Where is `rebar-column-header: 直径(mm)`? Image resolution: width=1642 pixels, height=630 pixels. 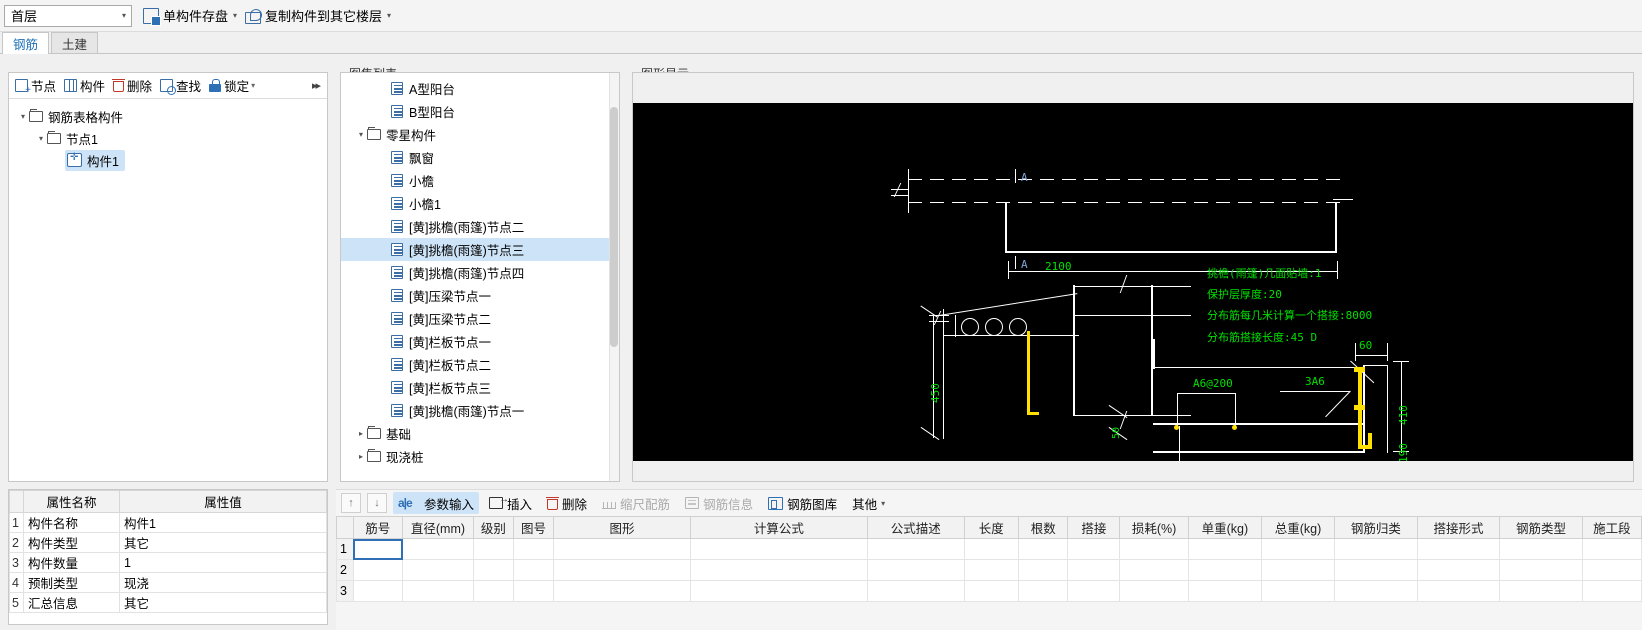
rebar-column-header: 直径(mm) is located at coordinates (438, 527).